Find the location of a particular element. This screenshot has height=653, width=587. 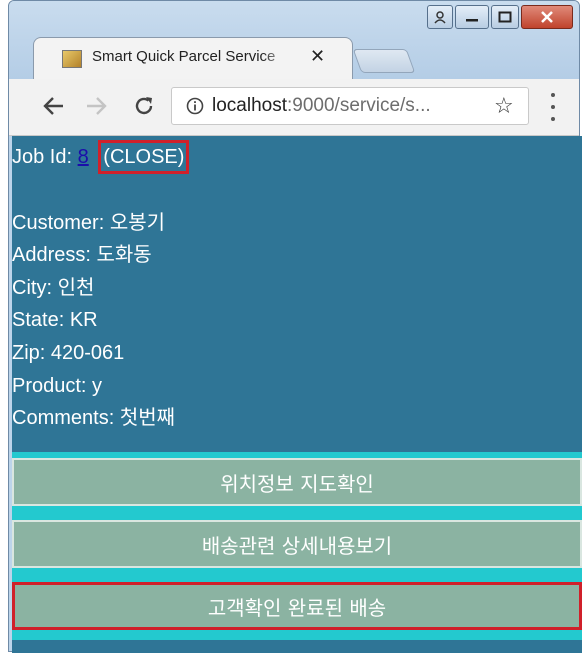

back-arrow-icon is located at coordinates (53, 106).